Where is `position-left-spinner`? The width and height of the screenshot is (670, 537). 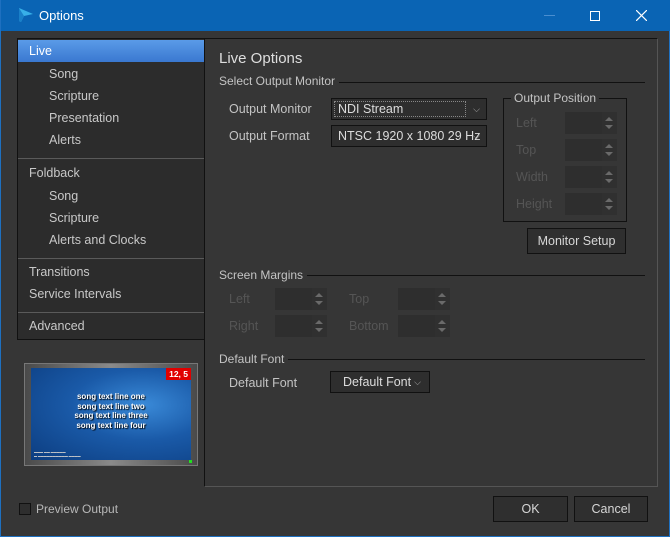
position-left-spinner is located at coordinates (591, 123).